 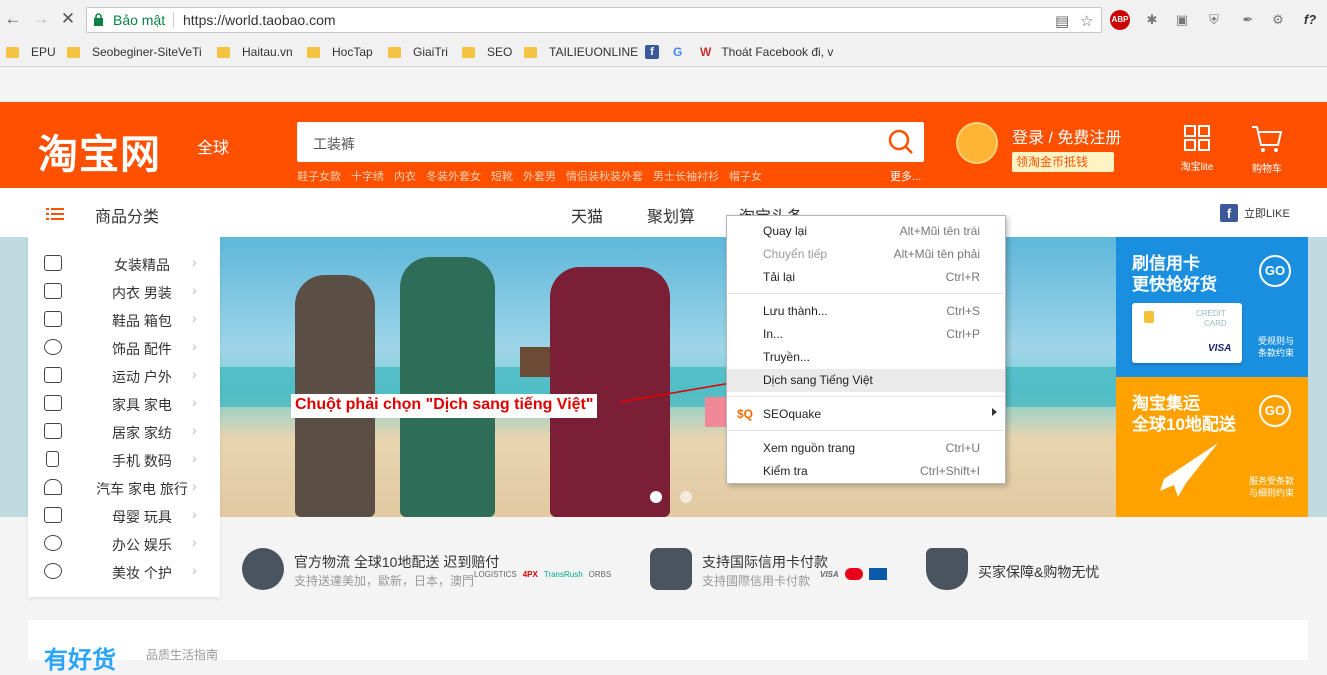 What do you see at coordinates (947, 569) in the screenshot?
I see `shield-protection-icon` at bounding box center [947, 569].